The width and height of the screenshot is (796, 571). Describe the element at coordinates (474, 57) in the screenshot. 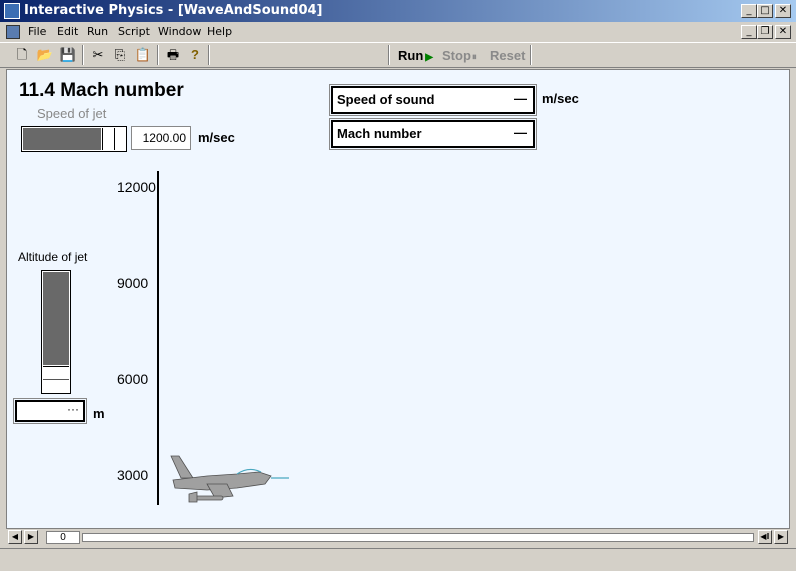

I see `pause-icon: ⏸` at that location.